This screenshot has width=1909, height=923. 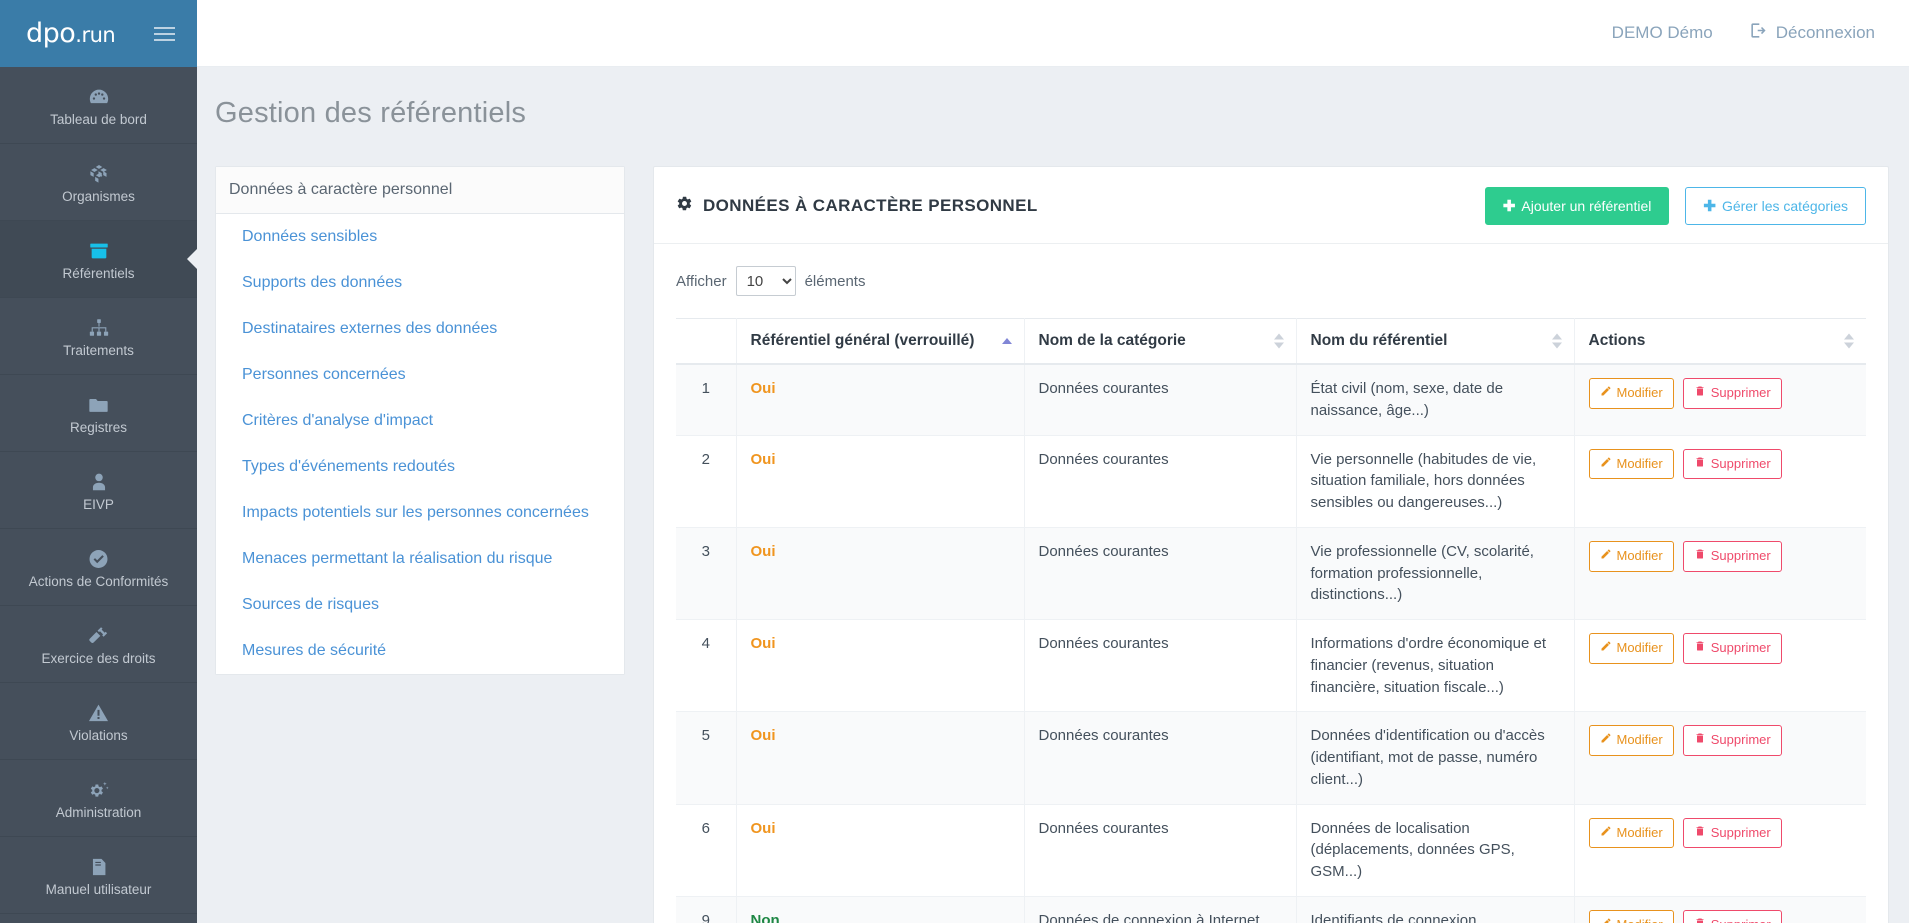 I want to click on row-name: Identifiants de connexion, so click(x=1435, y=909).